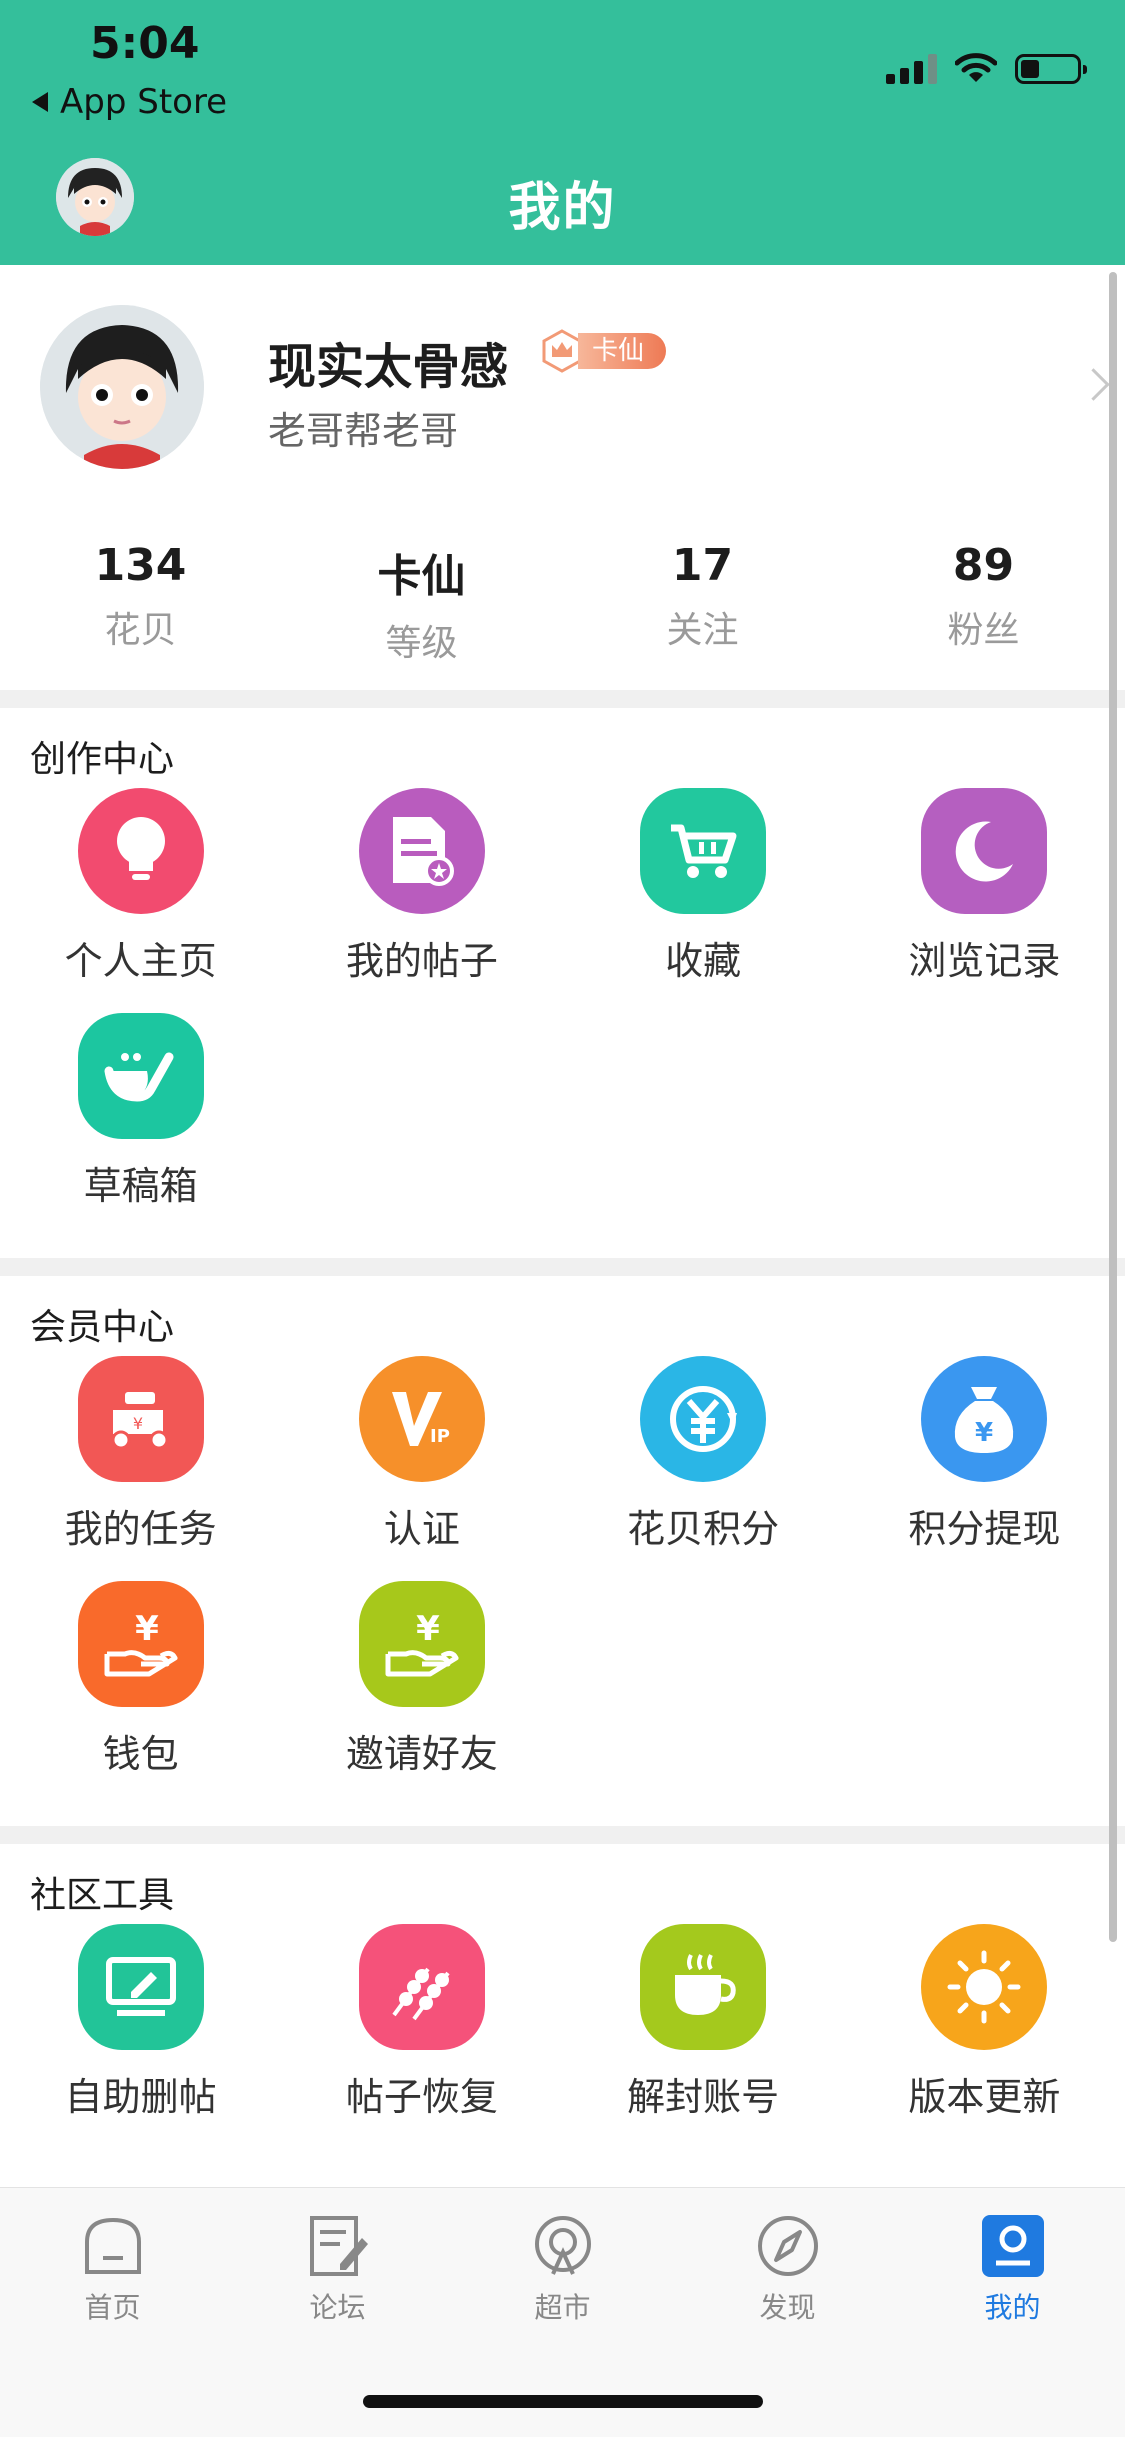 This screenshot has width=1125, height=2437. What do you see at coordinates (140, 1529) in the screenshot?
I see `tile-label: 我的任务` at bounding box center [140, 1529].